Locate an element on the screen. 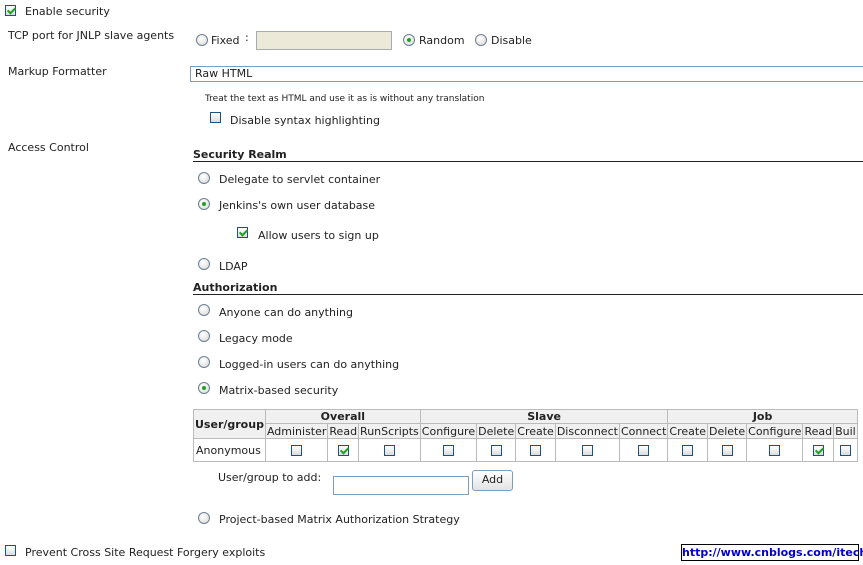 Image resolution: width=863 pixels, height=565 pixels. table-row: Anonymous is located at coordinates (525, 450).